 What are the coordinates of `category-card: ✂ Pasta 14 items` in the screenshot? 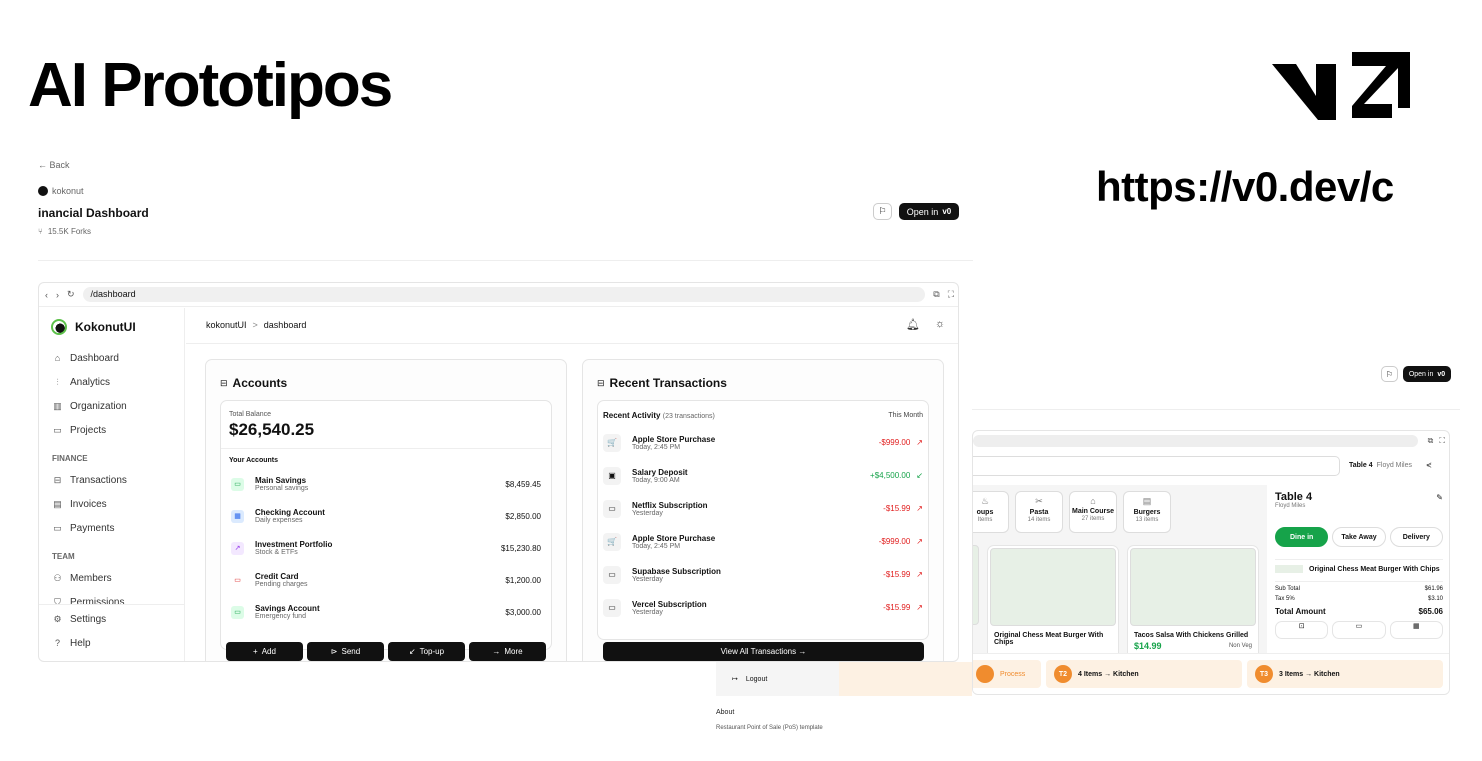 It's located at (1039, 512).